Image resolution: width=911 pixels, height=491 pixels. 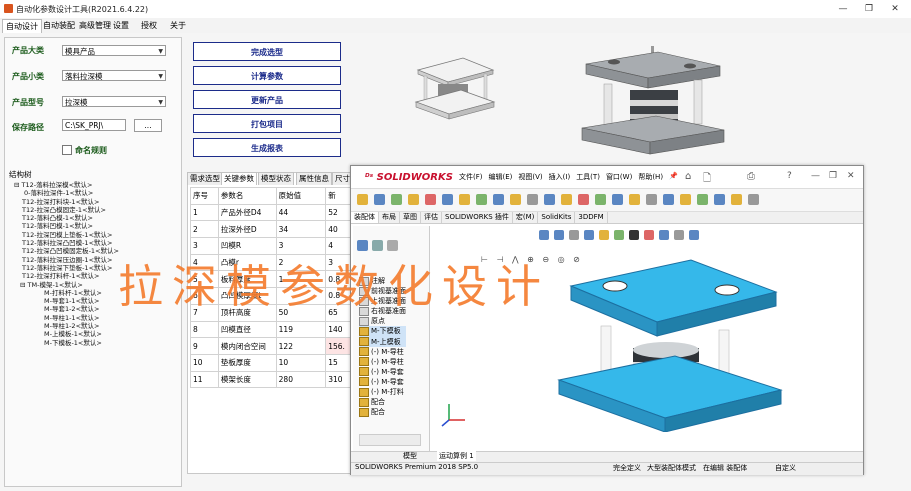 I want to click on sw-menu-edit: 编辑(E), so click(x=501, y=177).